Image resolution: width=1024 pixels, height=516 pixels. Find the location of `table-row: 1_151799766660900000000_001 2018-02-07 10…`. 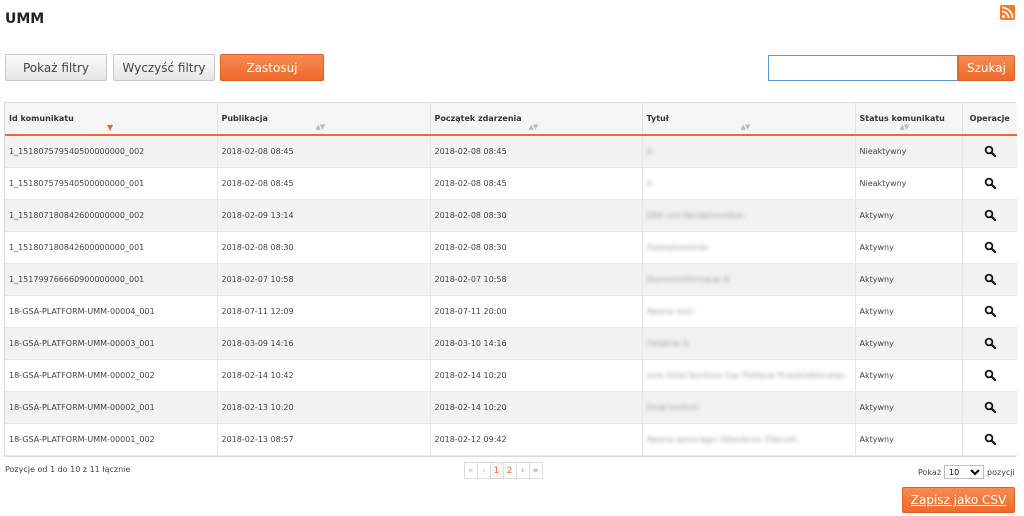

table-row: 1_151799766660900000000_001 2018-02-07 10… is located at coordinates (511, 279).